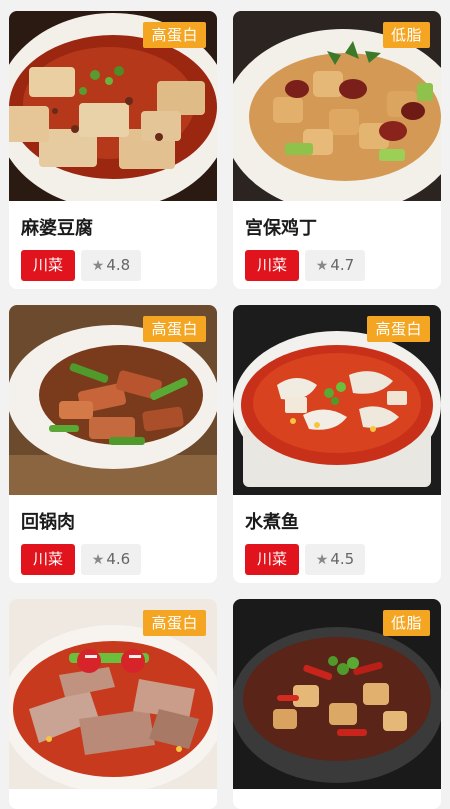 This screenshot has width=450, height=809. What do you see at coordinates (272, 522) in the screenshot?
I see `dish-name: 水煮鱼` at bounding box center [272, 522].